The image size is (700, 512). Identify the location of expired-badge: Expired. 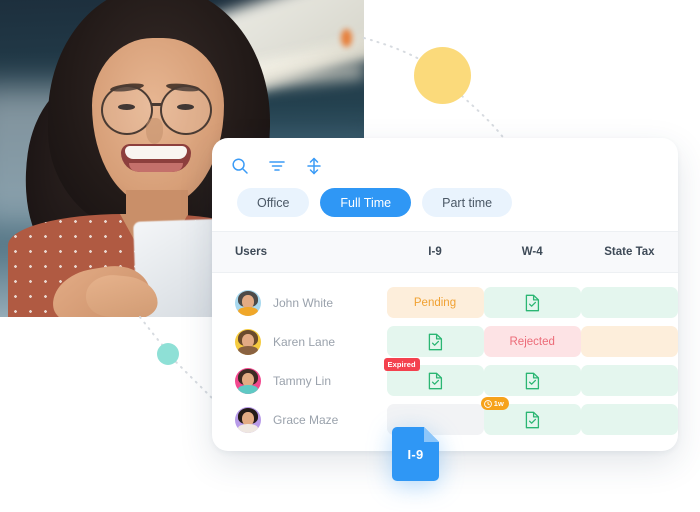
(401, 364).